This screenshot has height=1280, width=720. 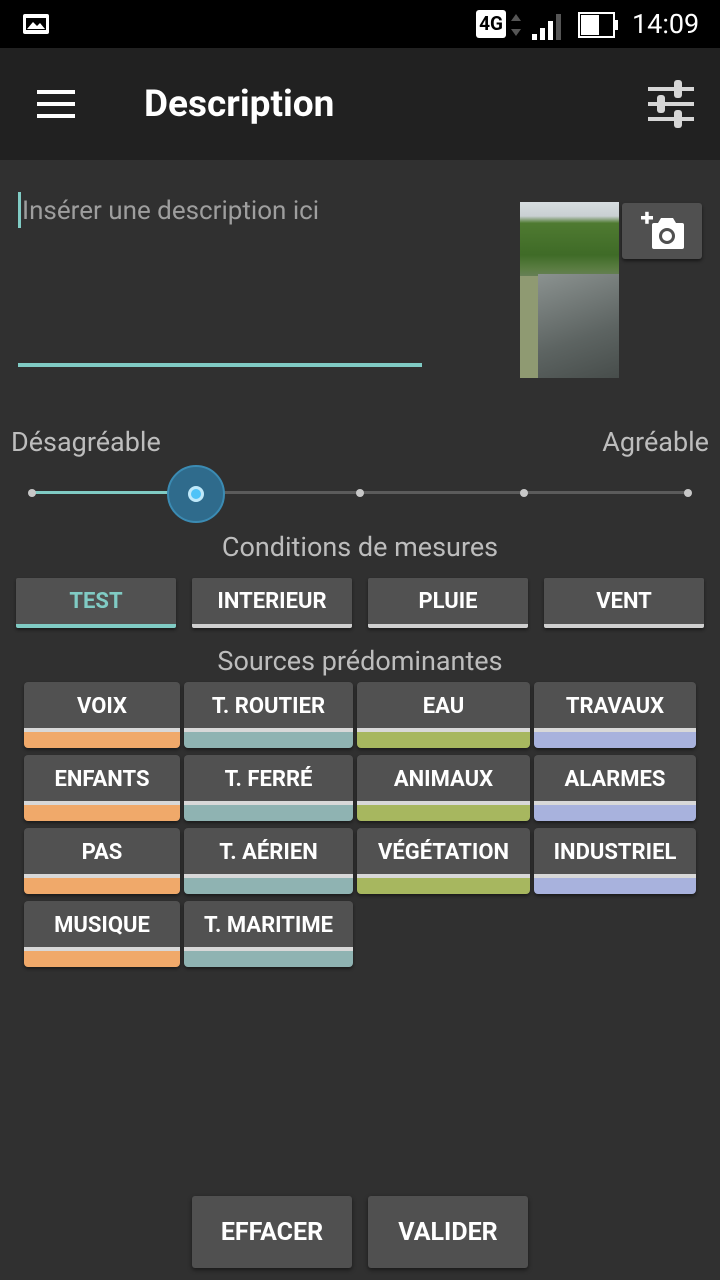 I want to click on photo-thumbnail, so click(x=569, y=290).